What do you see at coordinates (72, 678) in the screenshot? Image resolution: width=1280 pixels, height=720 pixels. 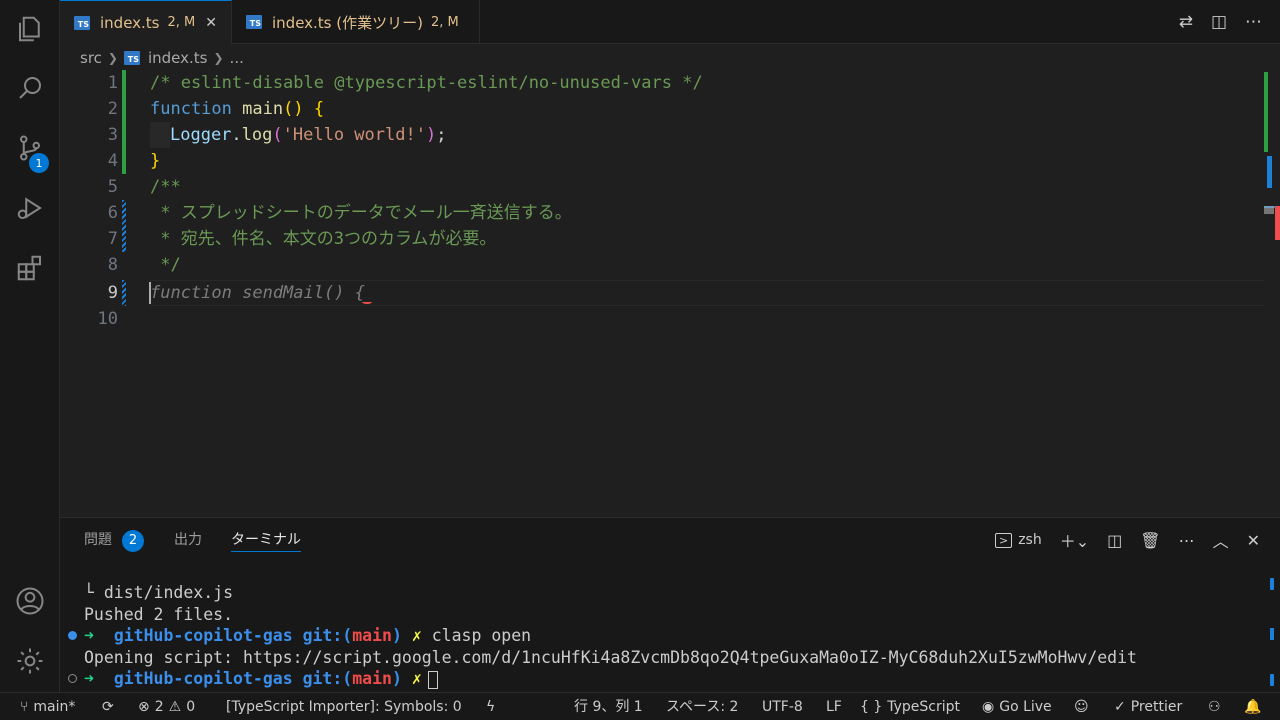 I see `command-pending-dot` at bounding box center [72, 678].